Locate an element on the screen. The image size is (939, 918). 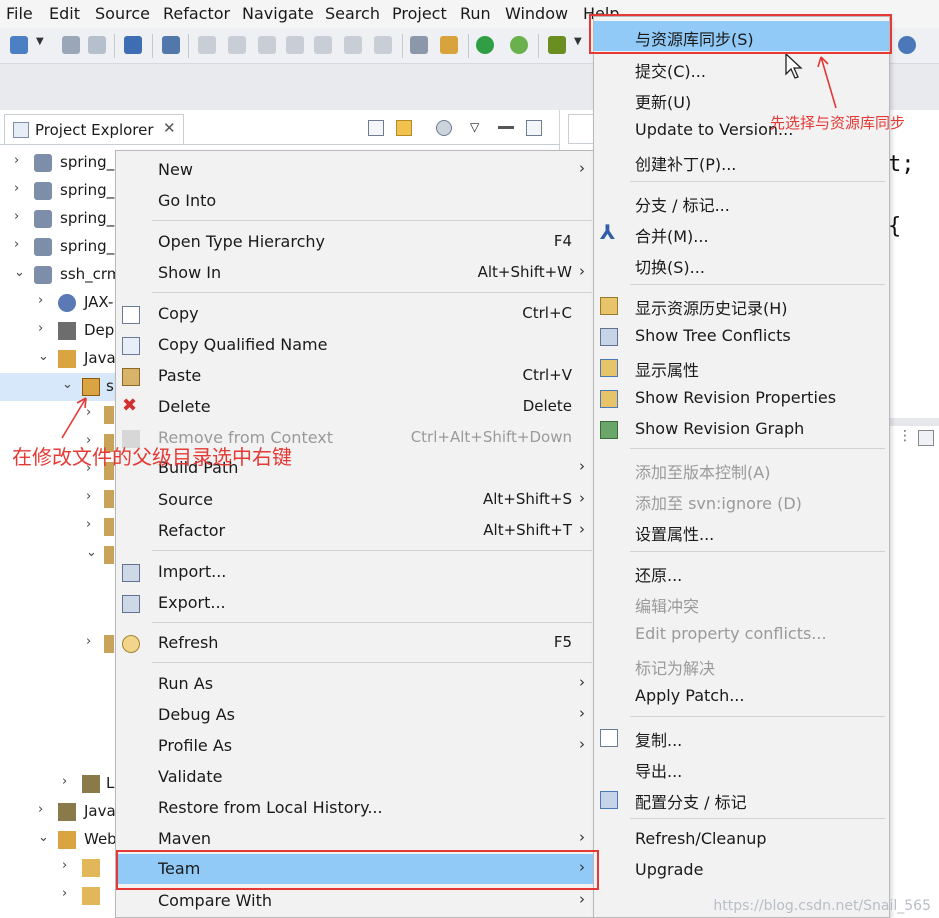
editor-tab is located at coordinates (581, 129).